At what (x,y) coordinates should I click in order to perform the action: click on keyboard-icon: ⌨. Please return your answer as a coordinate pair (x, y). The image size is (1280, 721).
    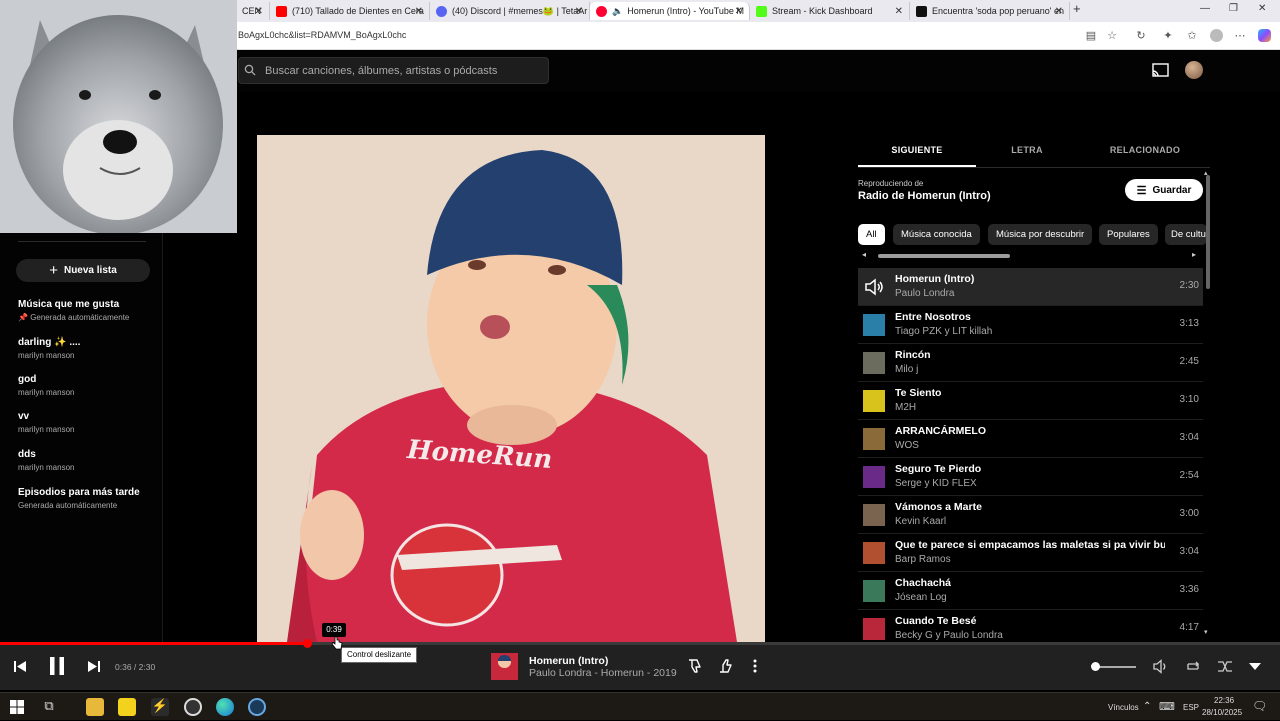
    Looking at the image, I should click on (1167, 706).